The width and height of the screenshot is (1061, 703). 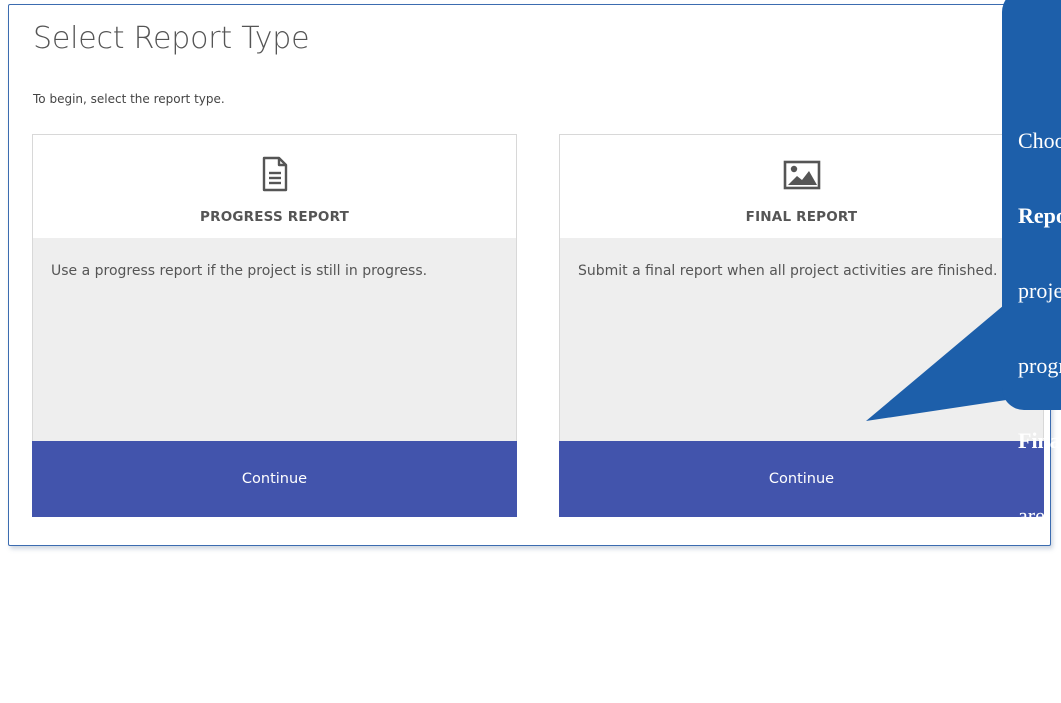 What do you see at coordinates (1039, 140) in the screenshot?
I see `callout-line: Choose` at bounding box center [1039, 140].